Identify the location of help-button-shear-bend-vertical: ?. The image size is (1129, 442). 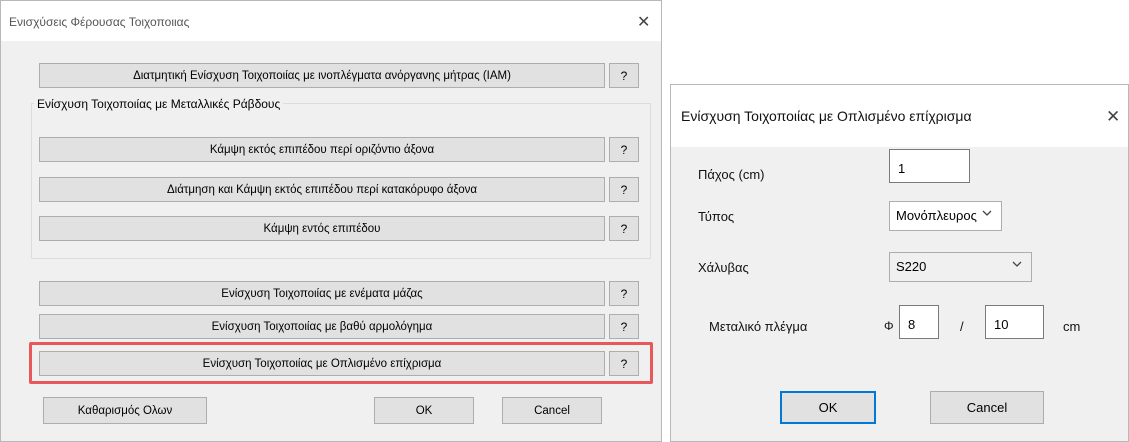
(624, 189).